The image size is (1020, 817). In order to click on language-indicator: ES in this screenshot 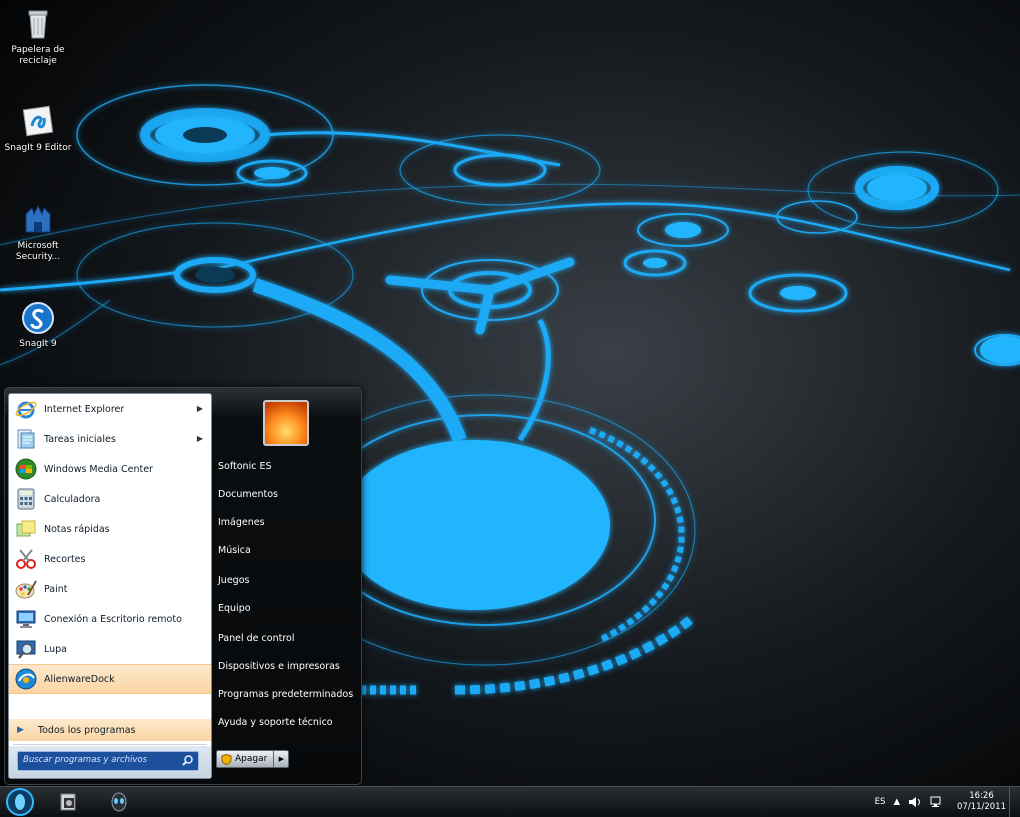, I will do `click(880, 802)`.